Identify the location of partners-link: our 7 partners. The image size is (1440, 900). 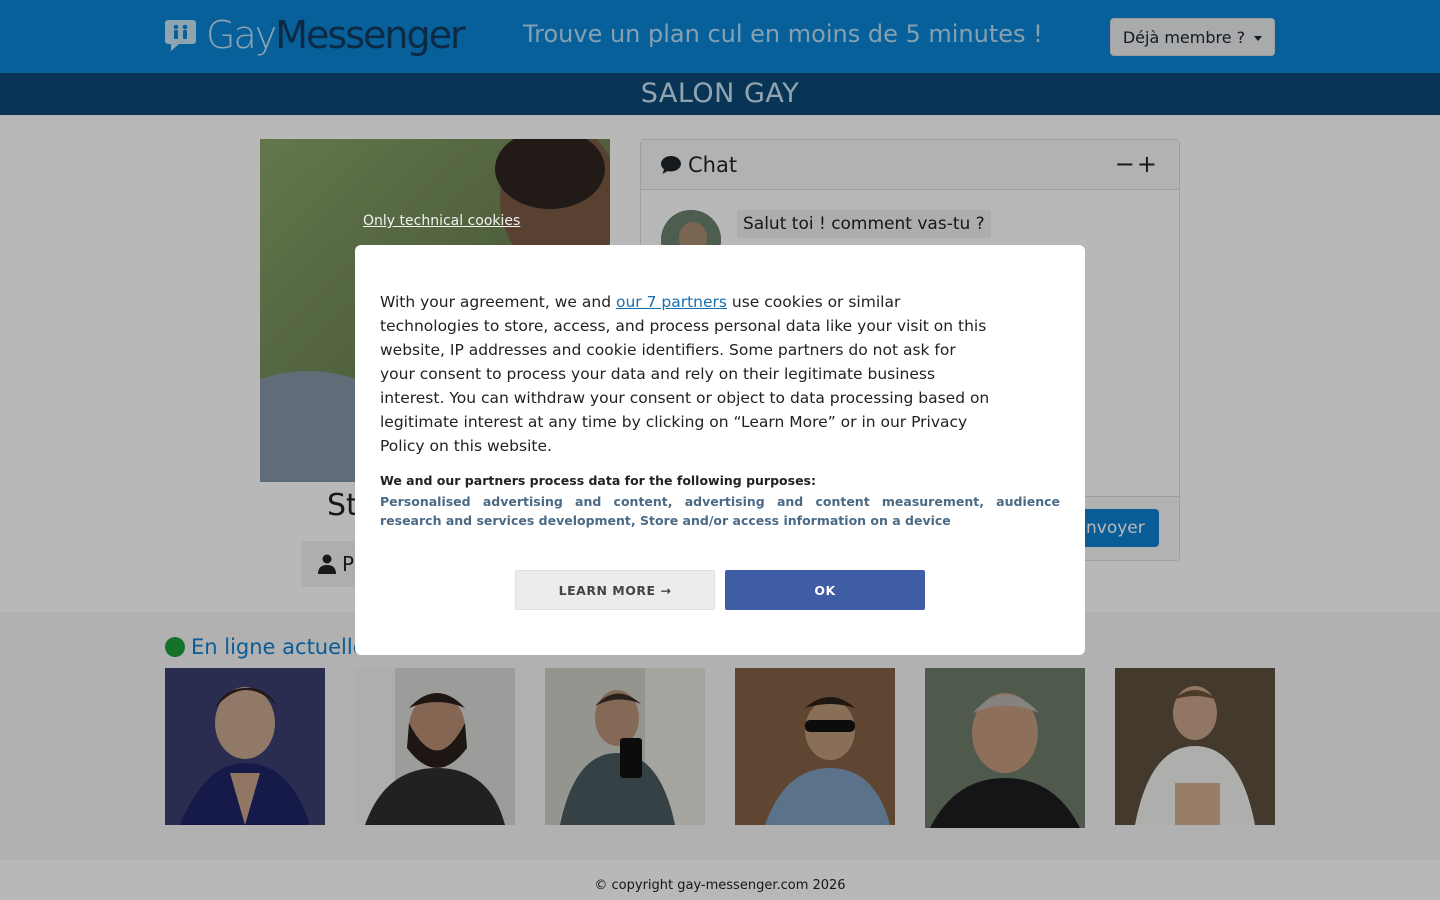
(671, 302).